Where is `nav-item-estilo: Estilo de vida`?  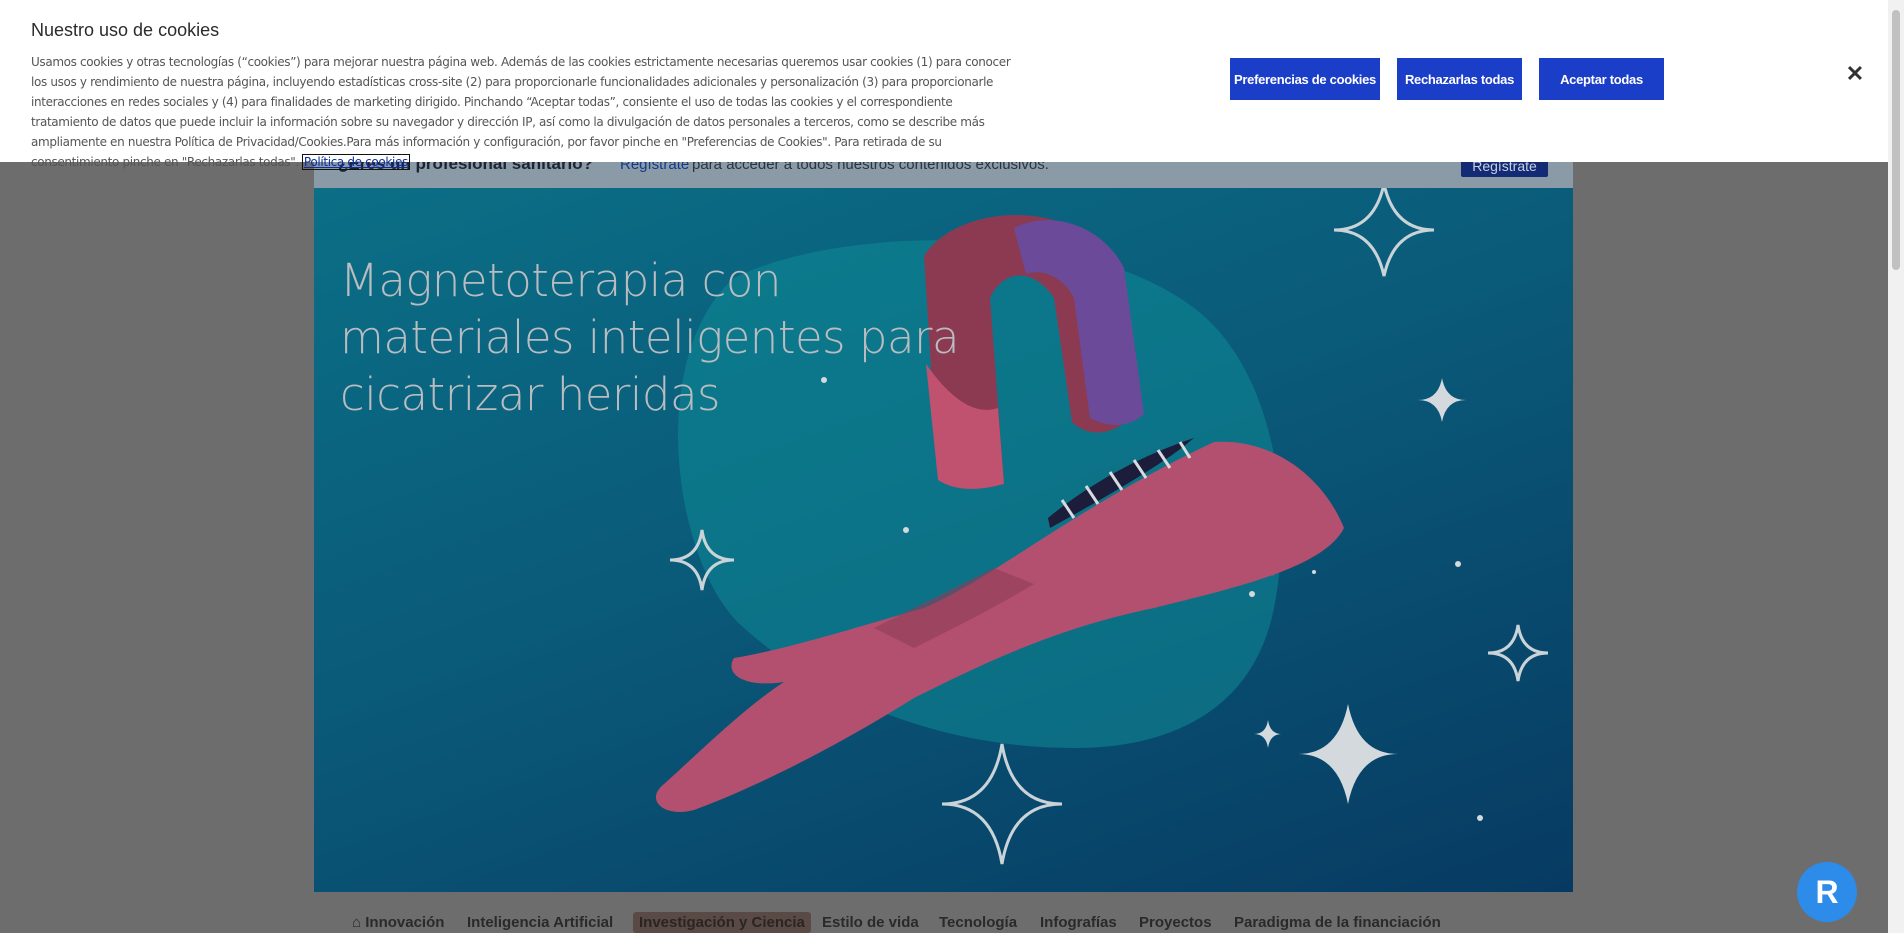
nav-item-estilo: Estilo de vida is located at coordinates (870, 922).